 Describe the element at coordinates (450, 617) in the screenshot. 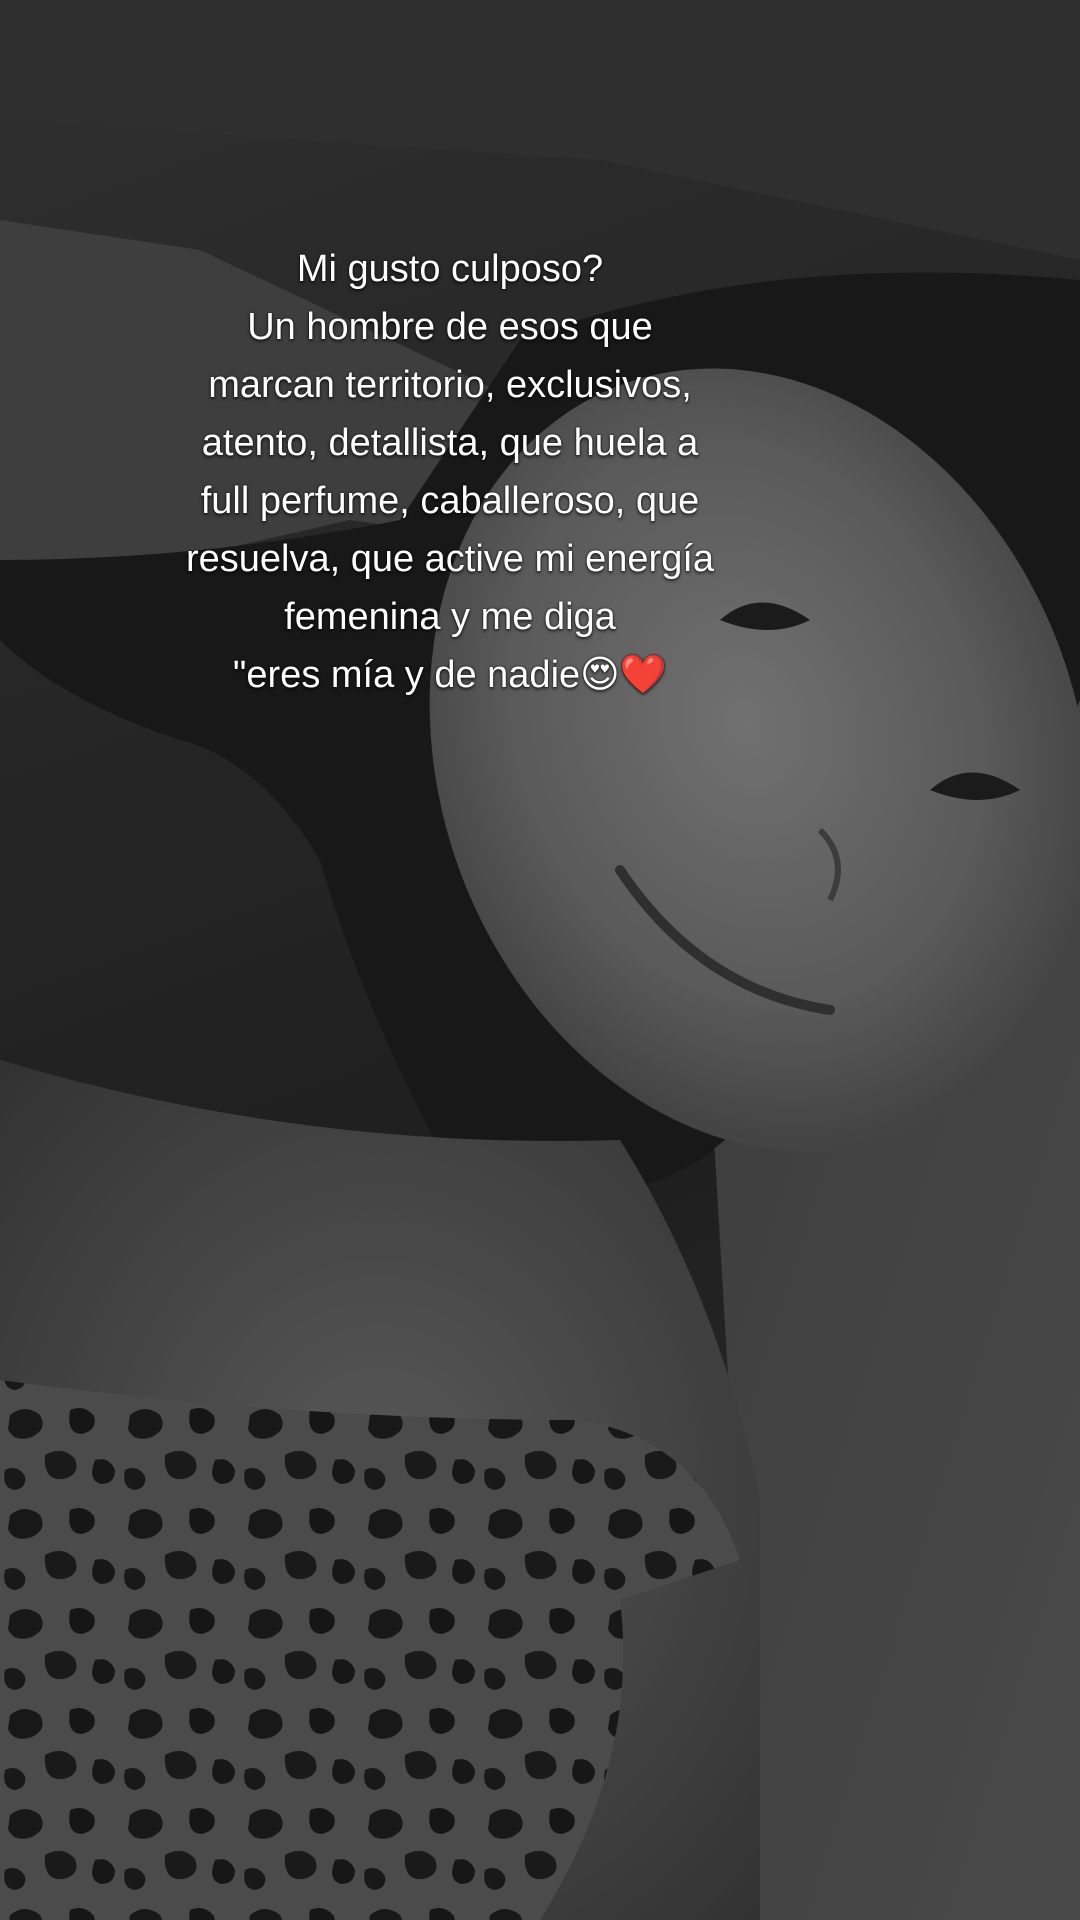

I see `caption-line: femenina y me diga` at that location.